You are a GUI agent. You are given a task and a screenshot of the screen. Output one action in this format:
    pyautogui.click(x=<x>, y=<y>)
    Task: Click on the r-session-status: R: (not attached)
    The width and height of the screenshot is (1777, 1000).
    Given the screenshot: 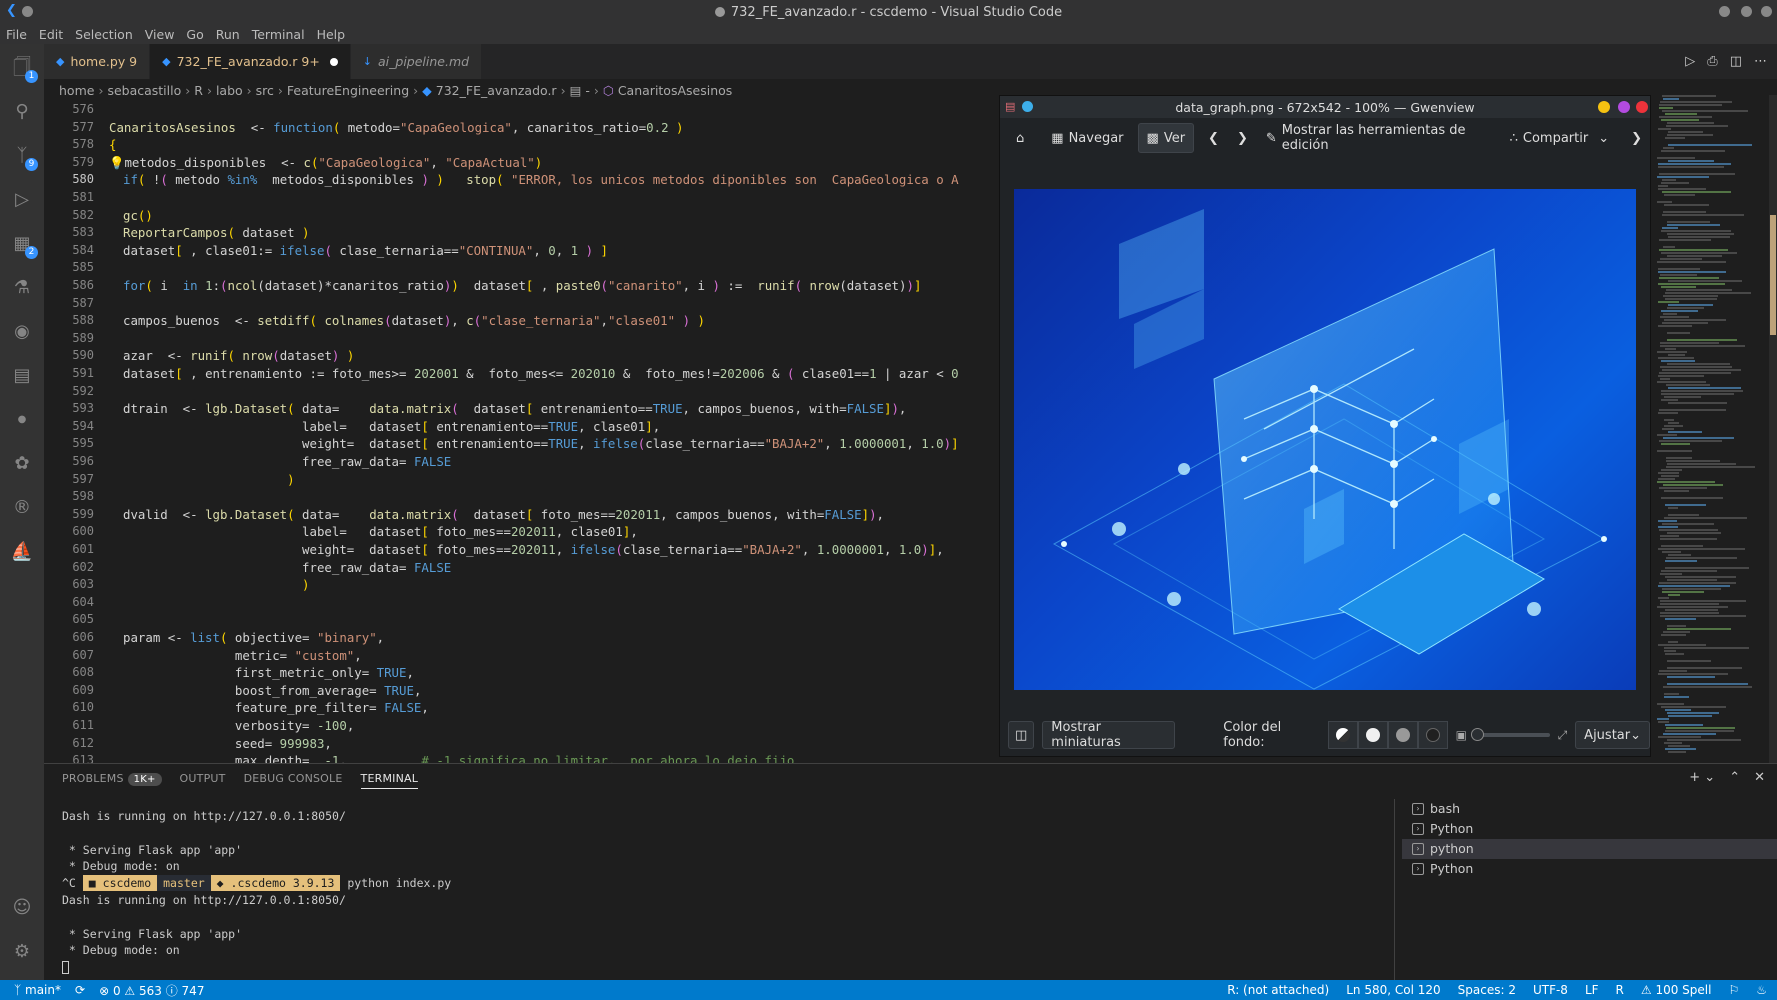 What is the action you would take?
    pyautogui.click(x=1278, y=990)
    